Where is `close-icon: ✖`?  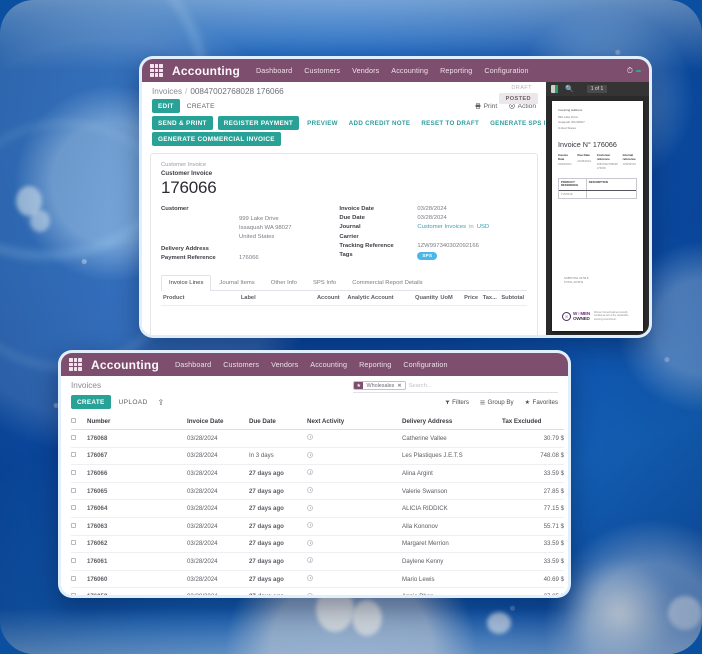 close-icon: ✖ is located at coordinates (399, 386).